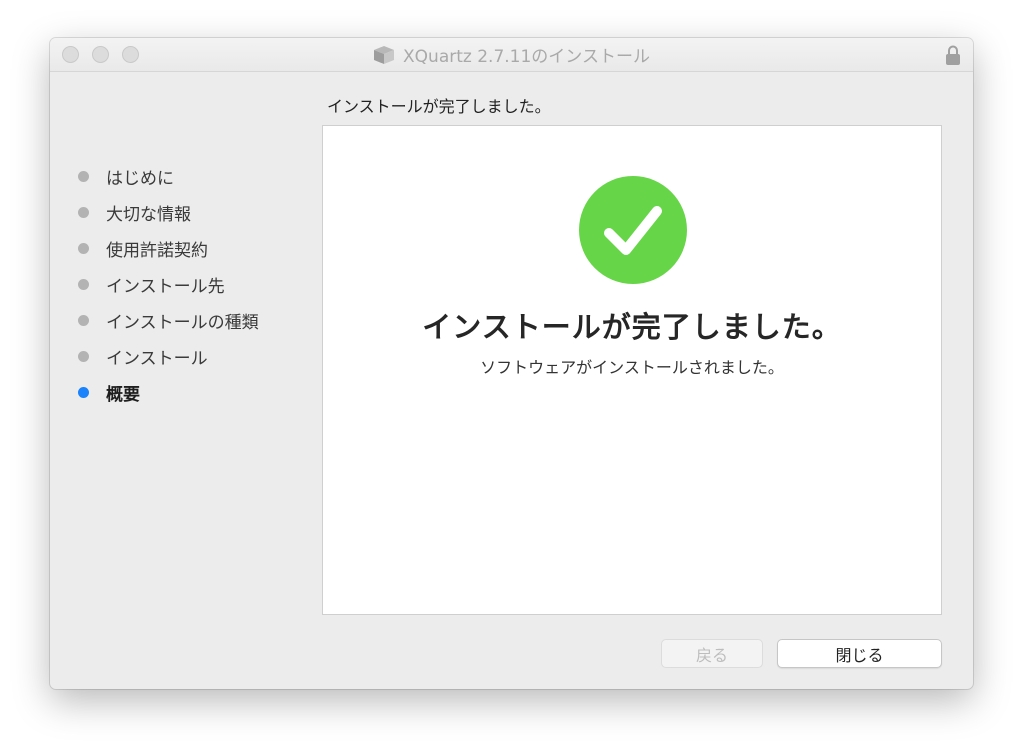 This screenshot has width=1024, height=753. Describe the element at coordinates (953, 55) in the screenshot. I see `lock-icon` at that location.